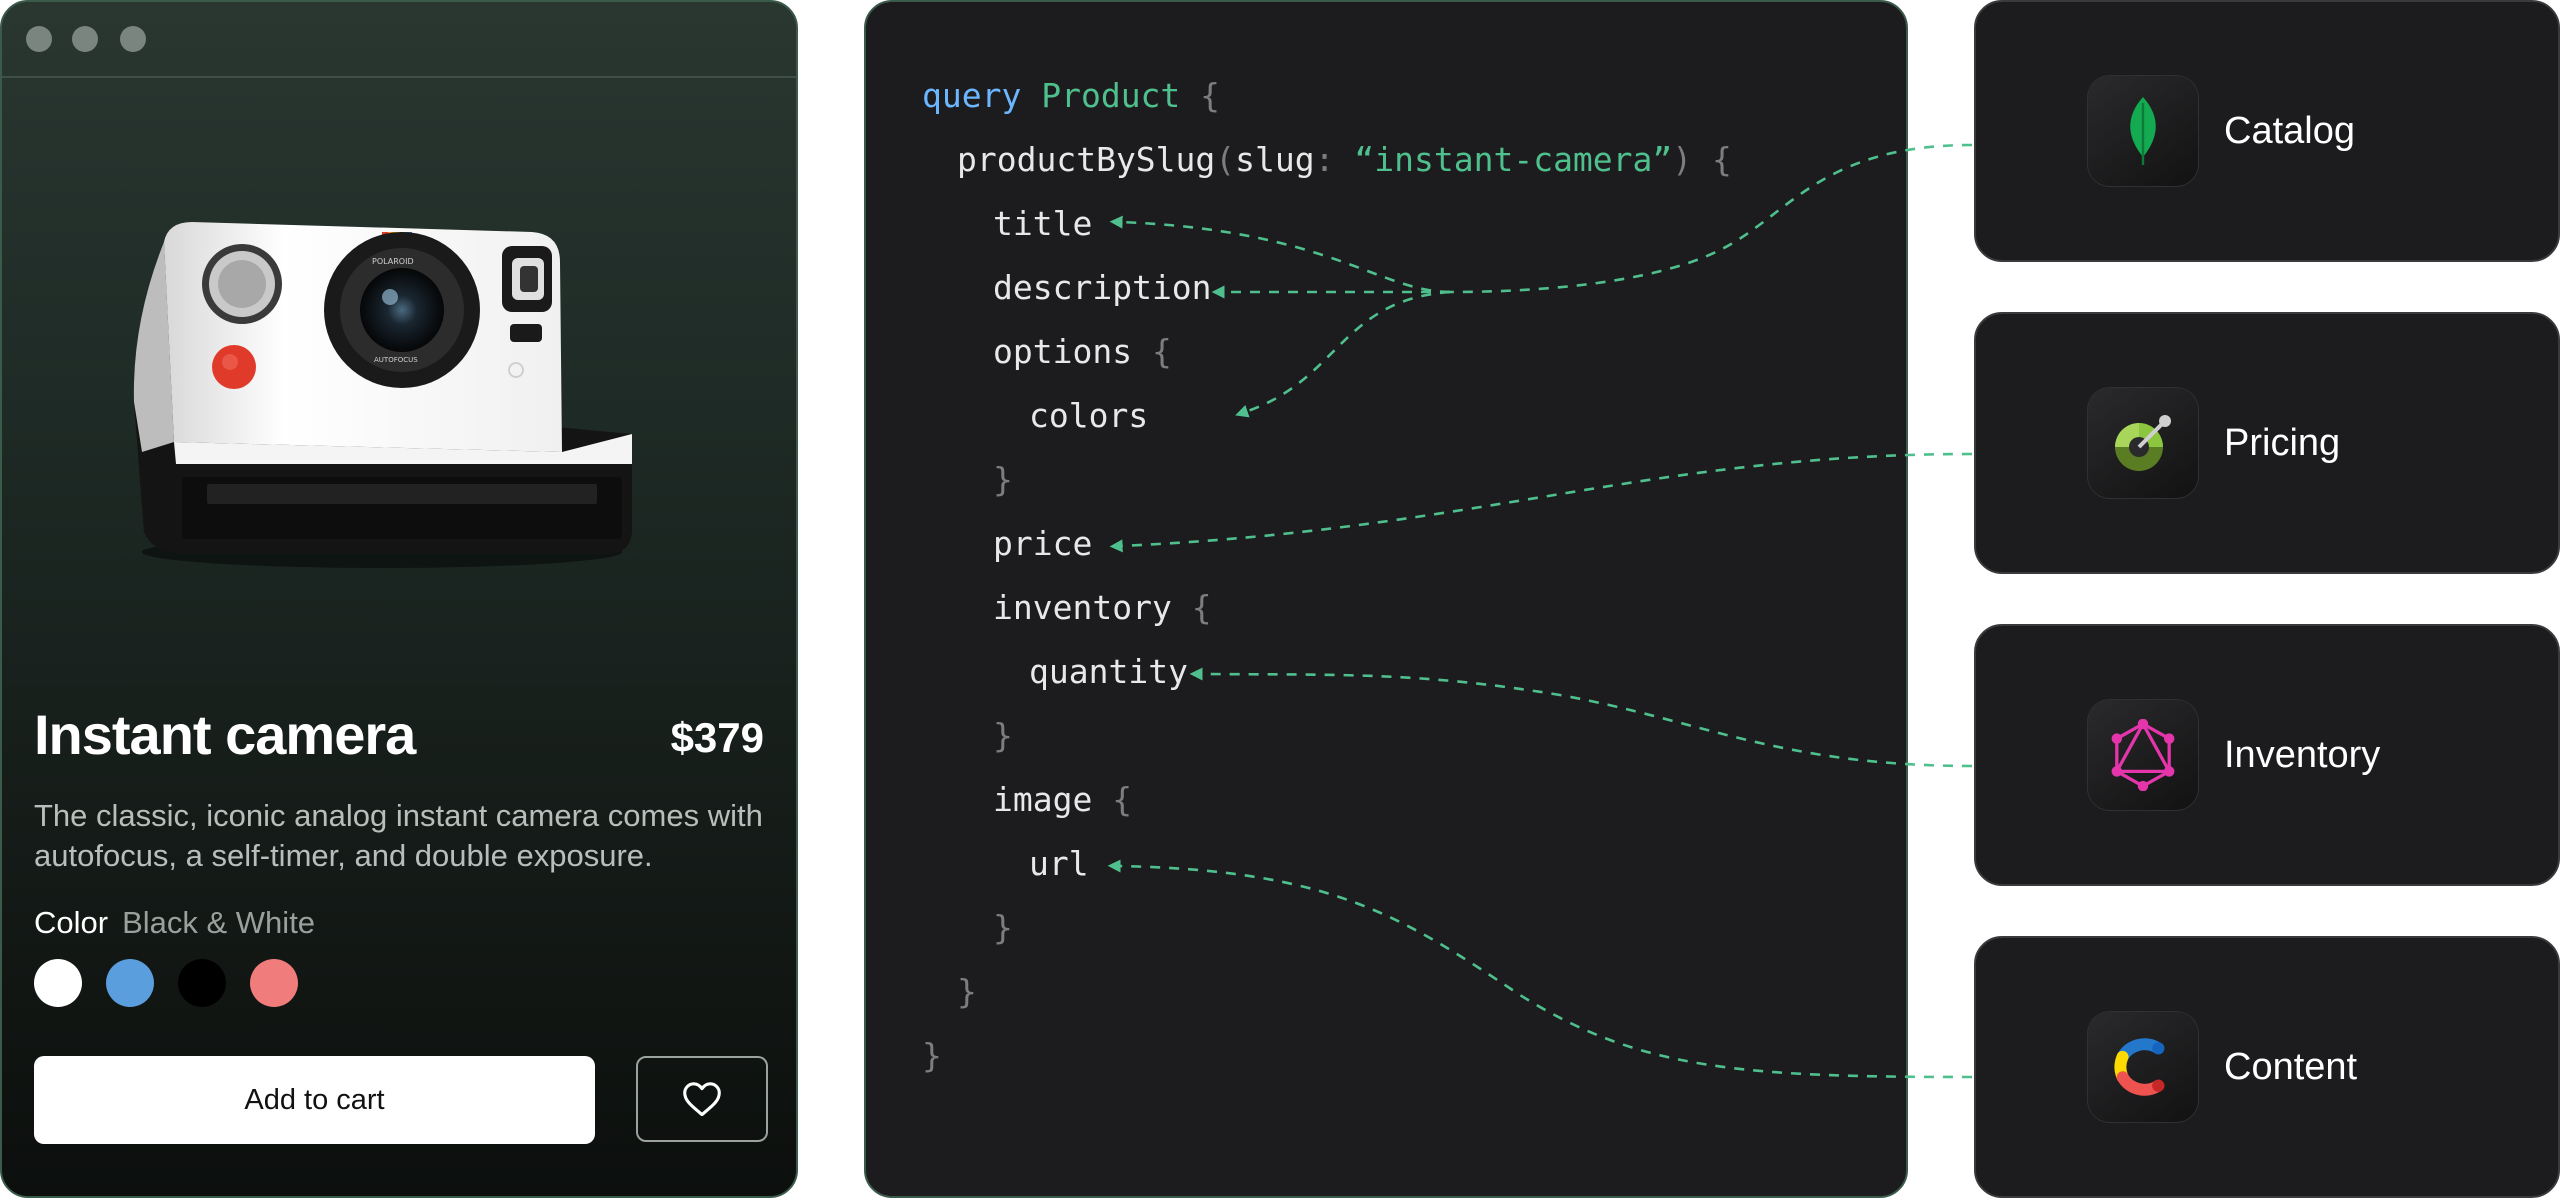 This screenshot has height=1200, width=2560. What do you see at coordinates (1344, 159) in the screenshot?
I see `code-line-product-by-slug: productBySlug(slug: “instant-camera”) {` at bounding box center [1344, 159].